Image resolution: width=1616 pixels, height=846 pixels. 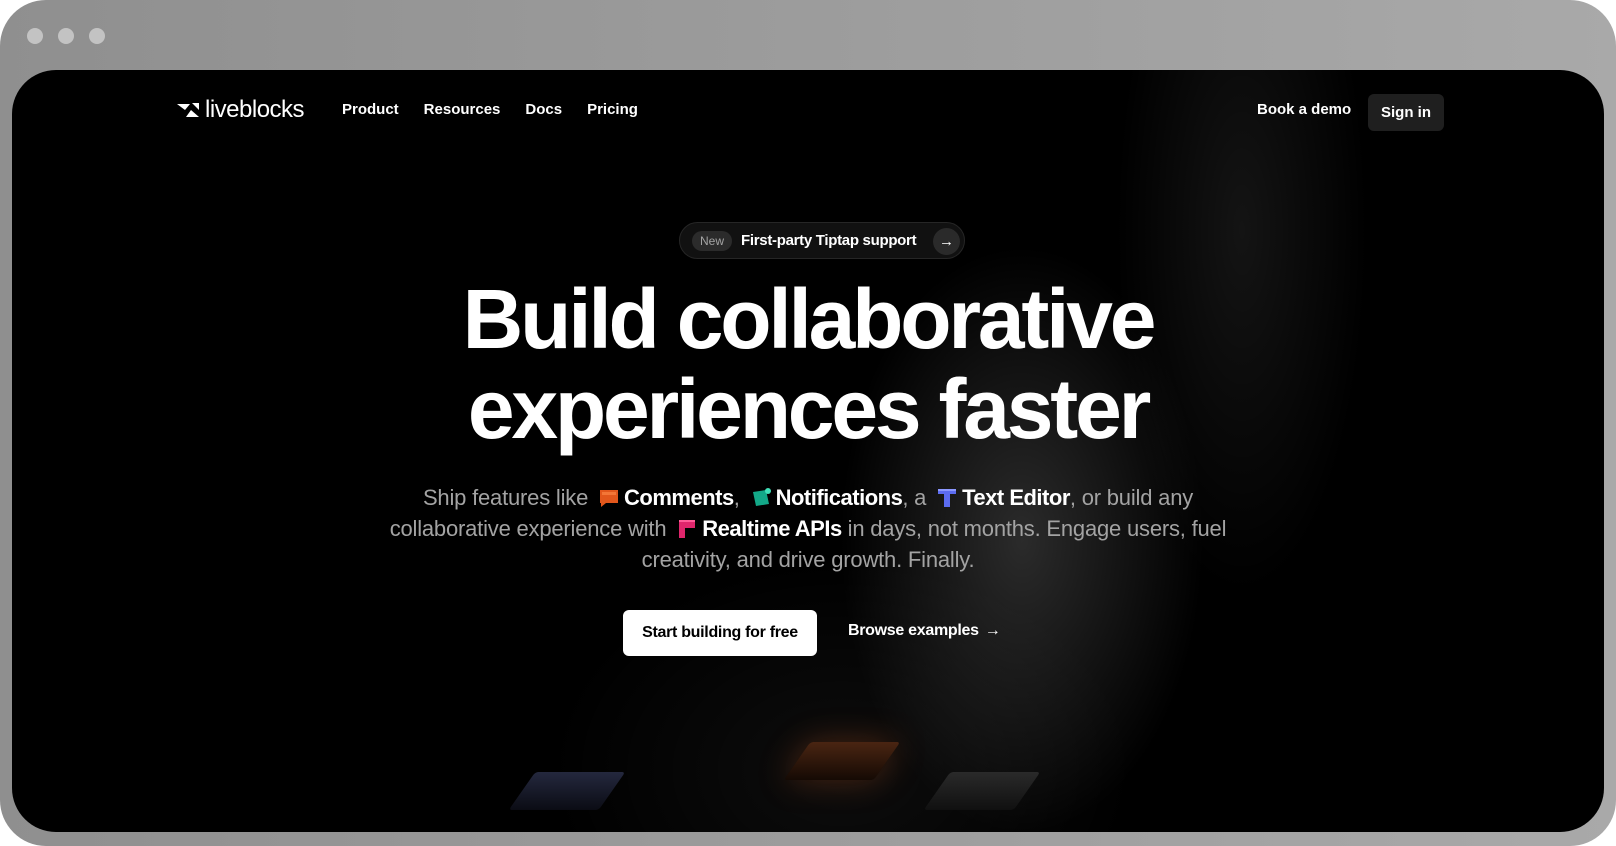 I want to click on decorative-tile-gray, so click(x=982, y=791).